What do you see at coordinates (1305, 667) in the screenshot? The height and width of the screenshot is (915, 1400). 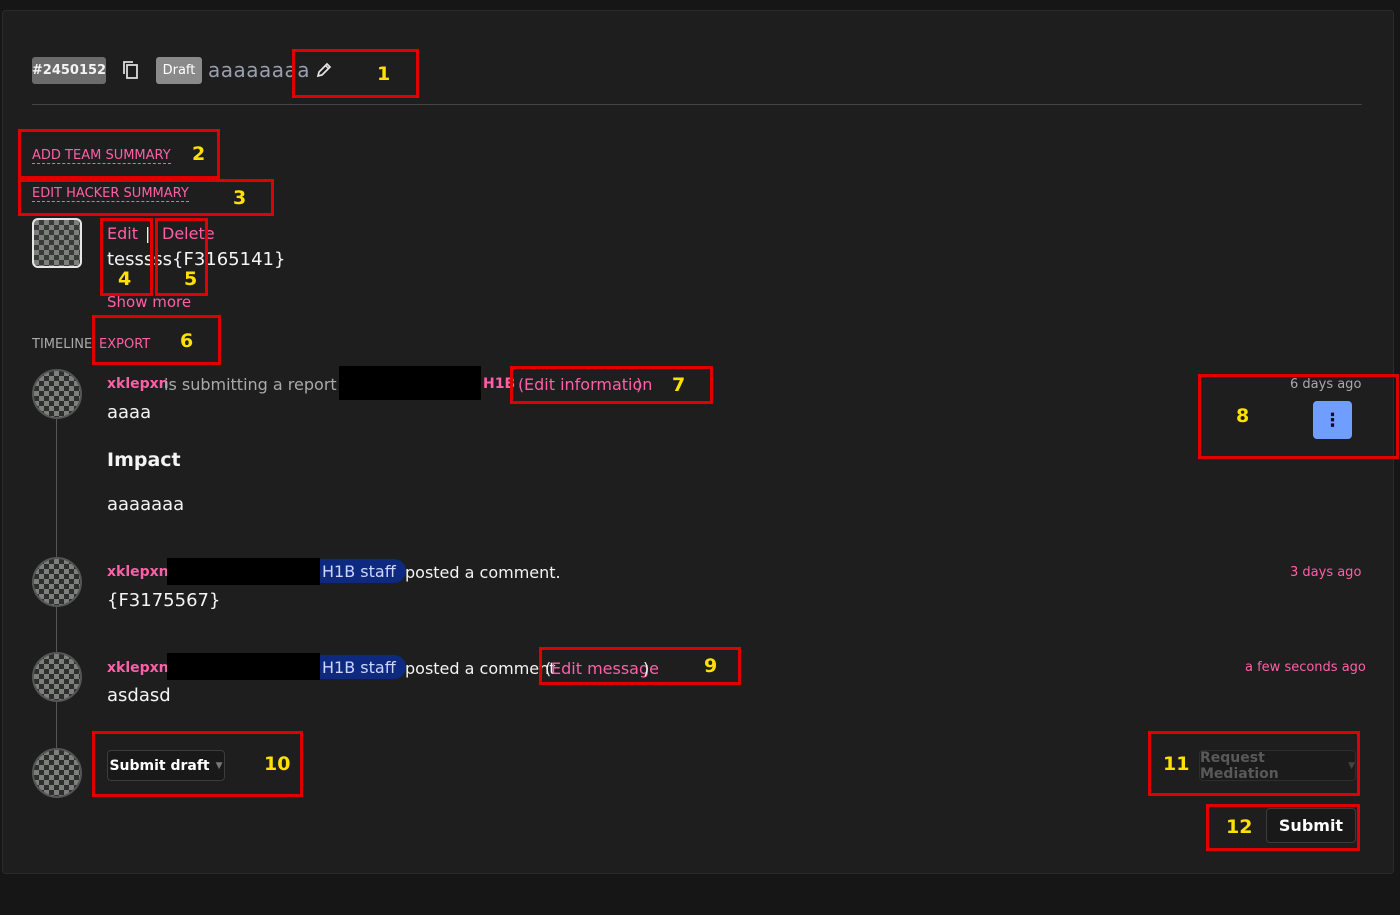 I see `timestamp: a few seconds ago` at bounding box center [1305, 667].